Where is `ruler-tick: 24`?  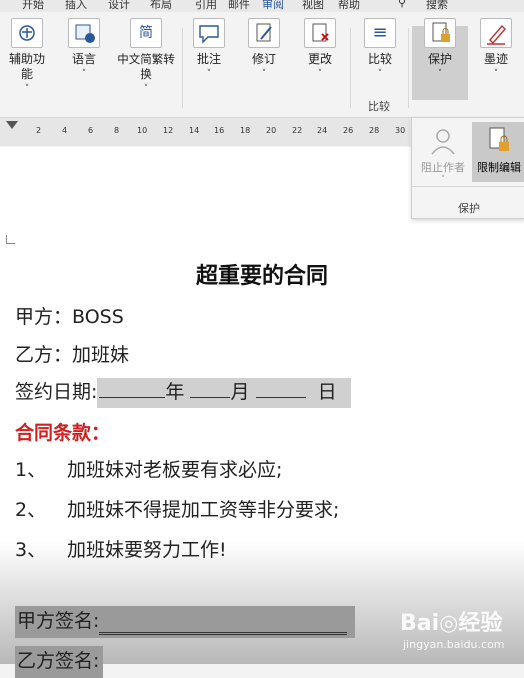 ruler-tick: 24 is located at coordinates (322, 130).